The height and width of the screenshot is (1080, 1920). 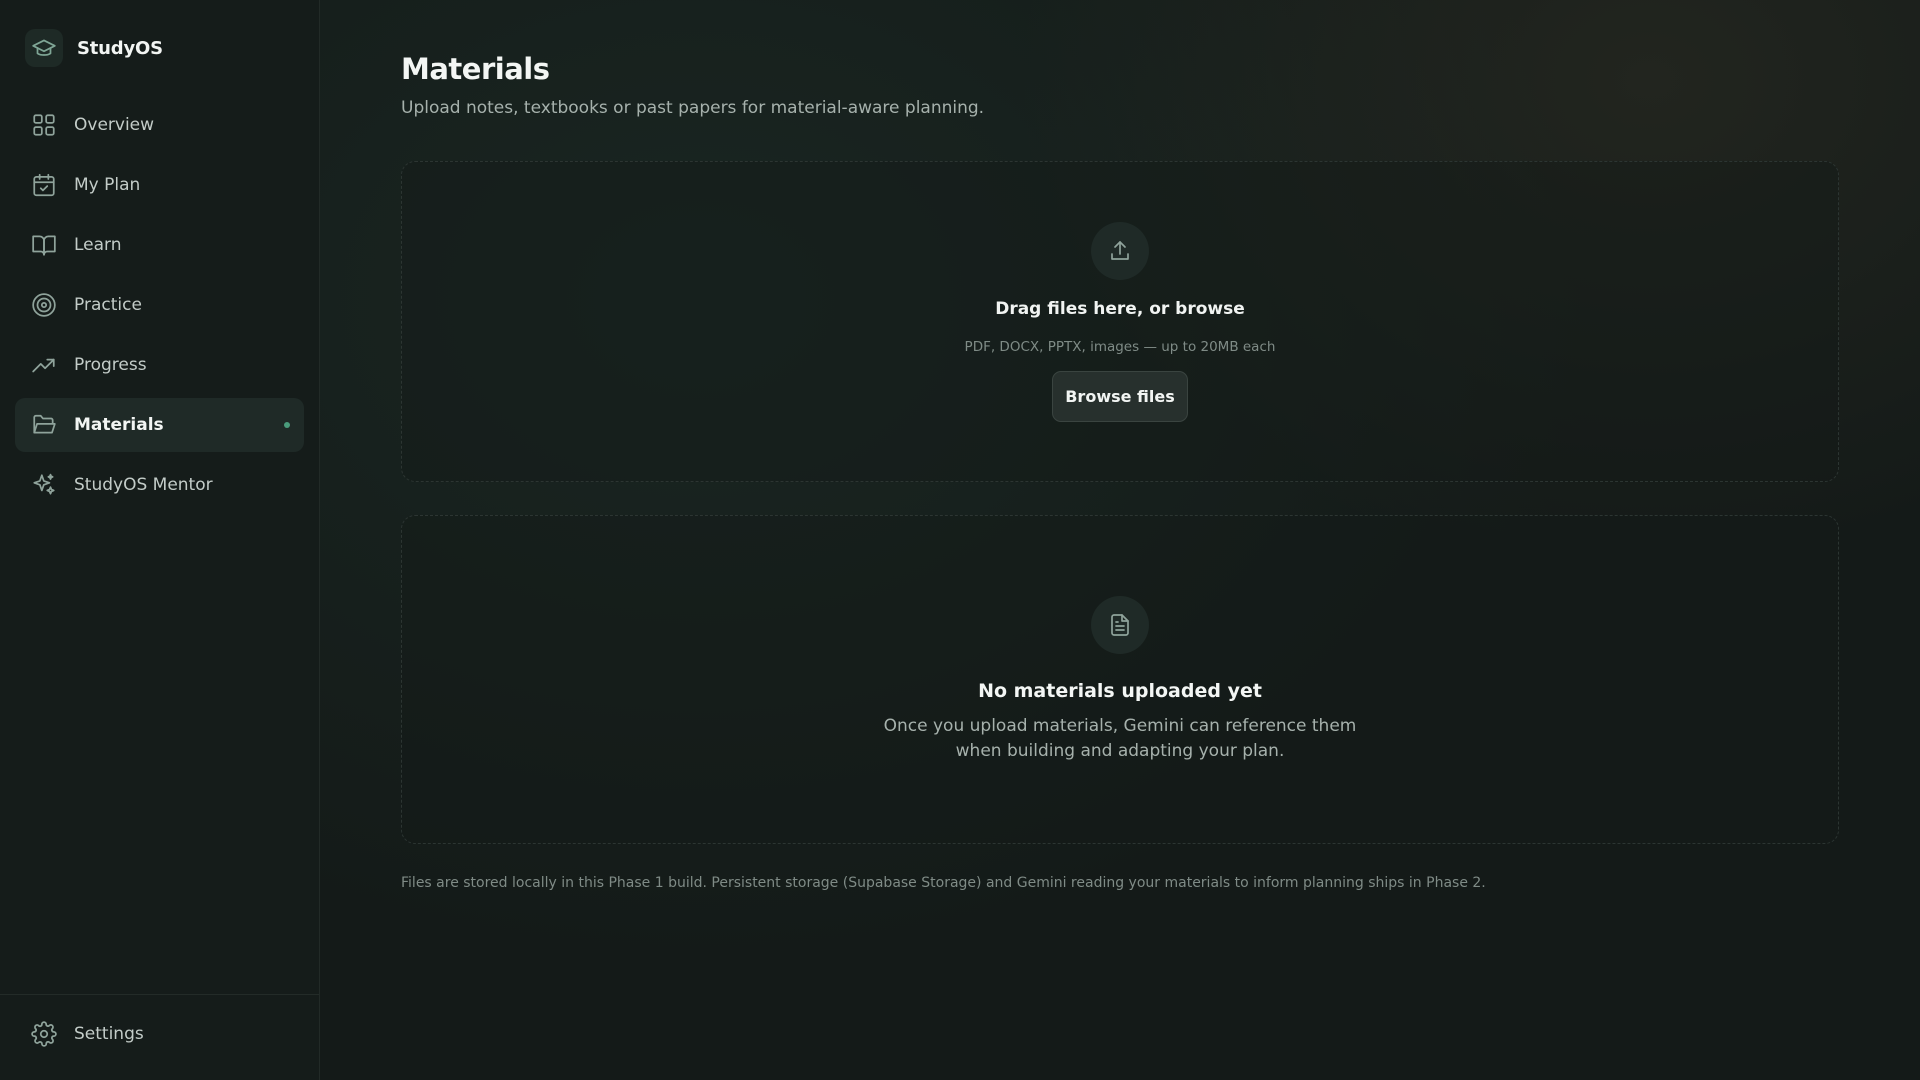 What do you see at coordinates (287, 425) in the screenshot?
I see `active-indicator-dot` at bounding box center [287, 425].